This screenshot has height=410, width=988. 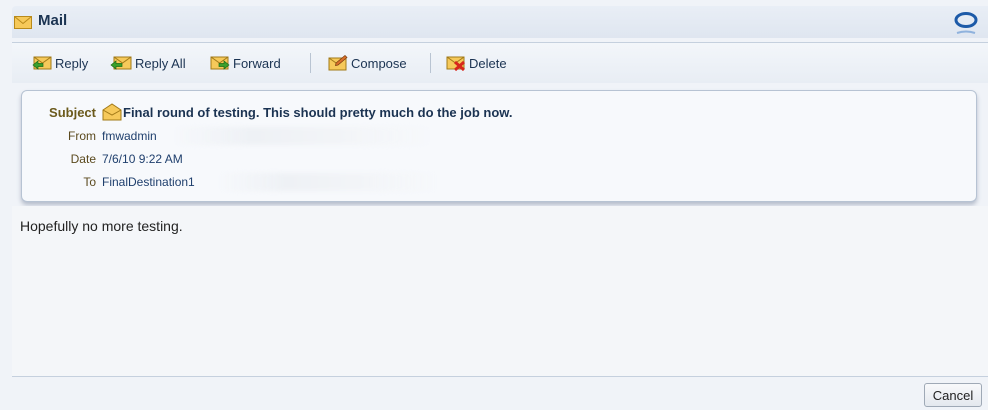 What do you see at coordinates (953, 395) in the screenshot?
I see `cancel-button: Cancel` at bounding box center [953, 395].